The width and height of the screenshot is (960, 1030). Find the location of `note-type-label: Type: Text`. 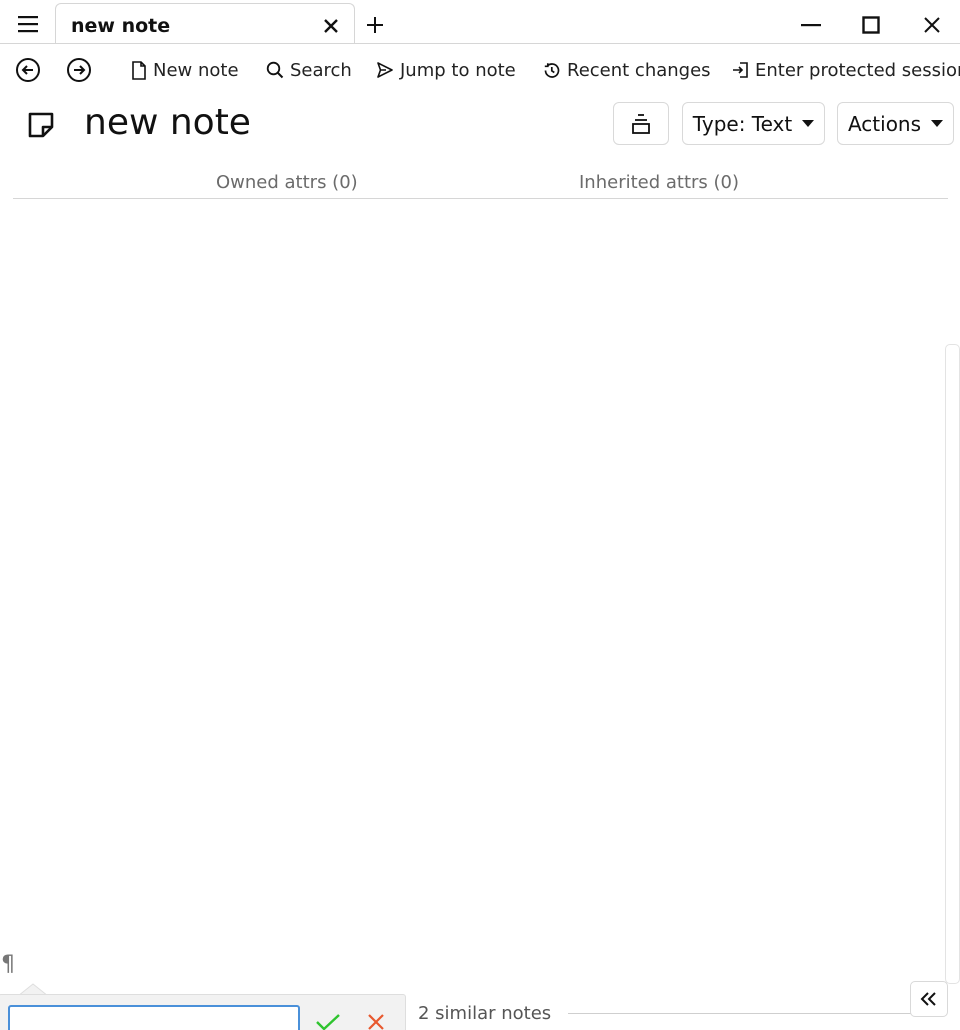

note-type-label: Type: Text is located at coordinates (742, 123).